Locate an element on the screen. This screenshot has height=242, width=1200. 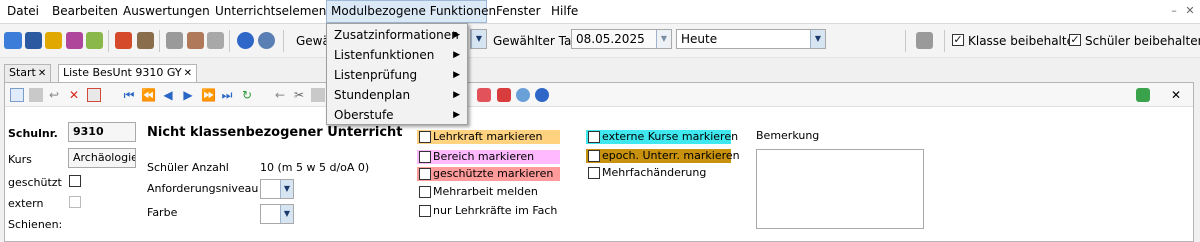
menu-datei: Datei is located at coordinates (23, 11).